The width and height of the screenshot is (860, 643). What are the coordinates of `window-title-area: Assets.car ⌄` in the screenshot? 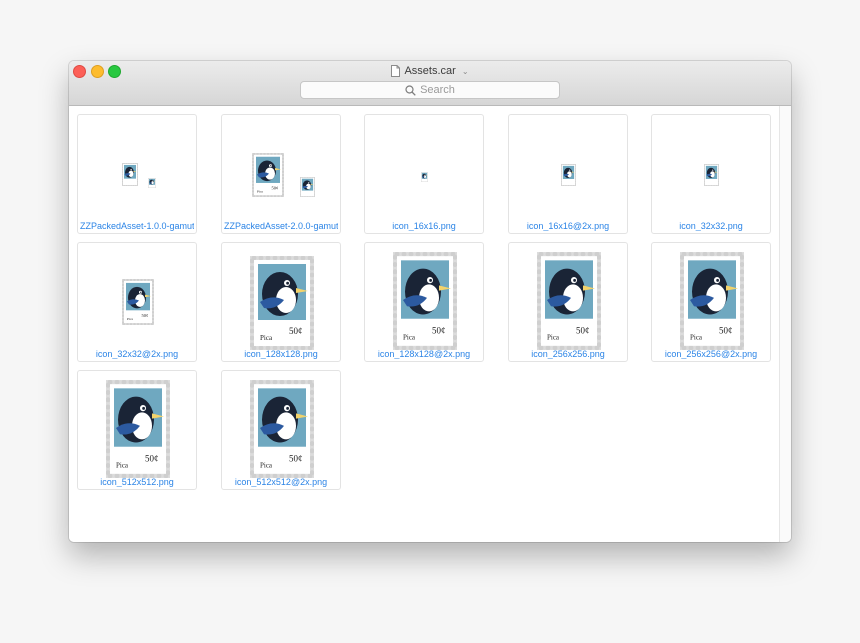 It's located at (430, 71).